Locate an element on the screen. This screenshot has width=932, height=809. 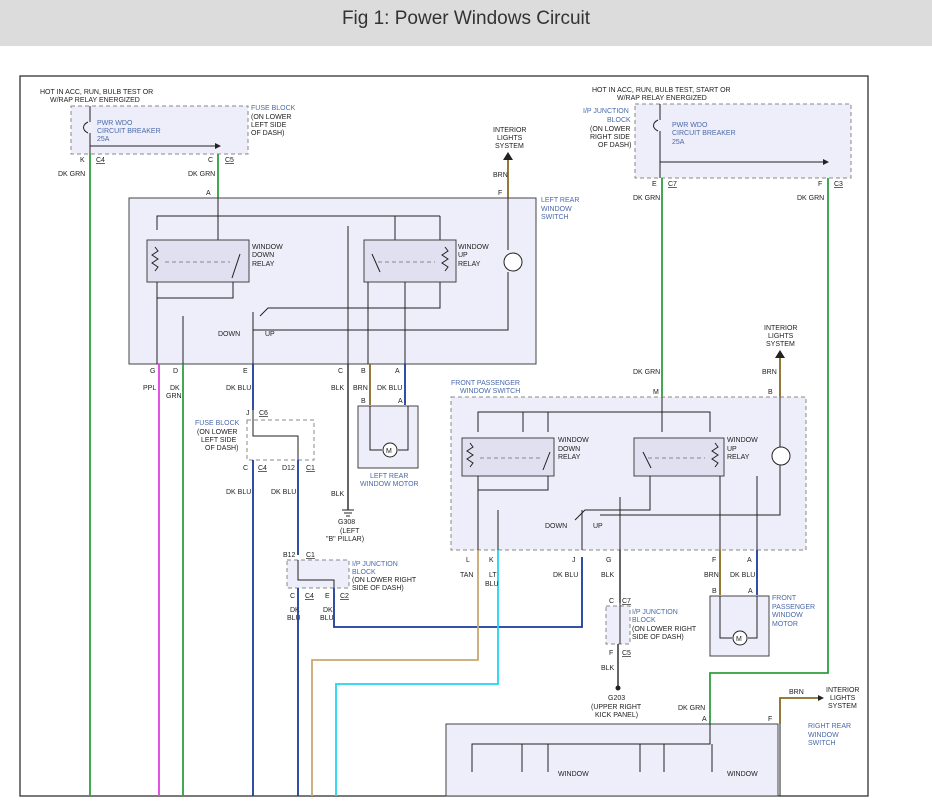
front-passenger-window-motor is located at coordinates (739, 626).